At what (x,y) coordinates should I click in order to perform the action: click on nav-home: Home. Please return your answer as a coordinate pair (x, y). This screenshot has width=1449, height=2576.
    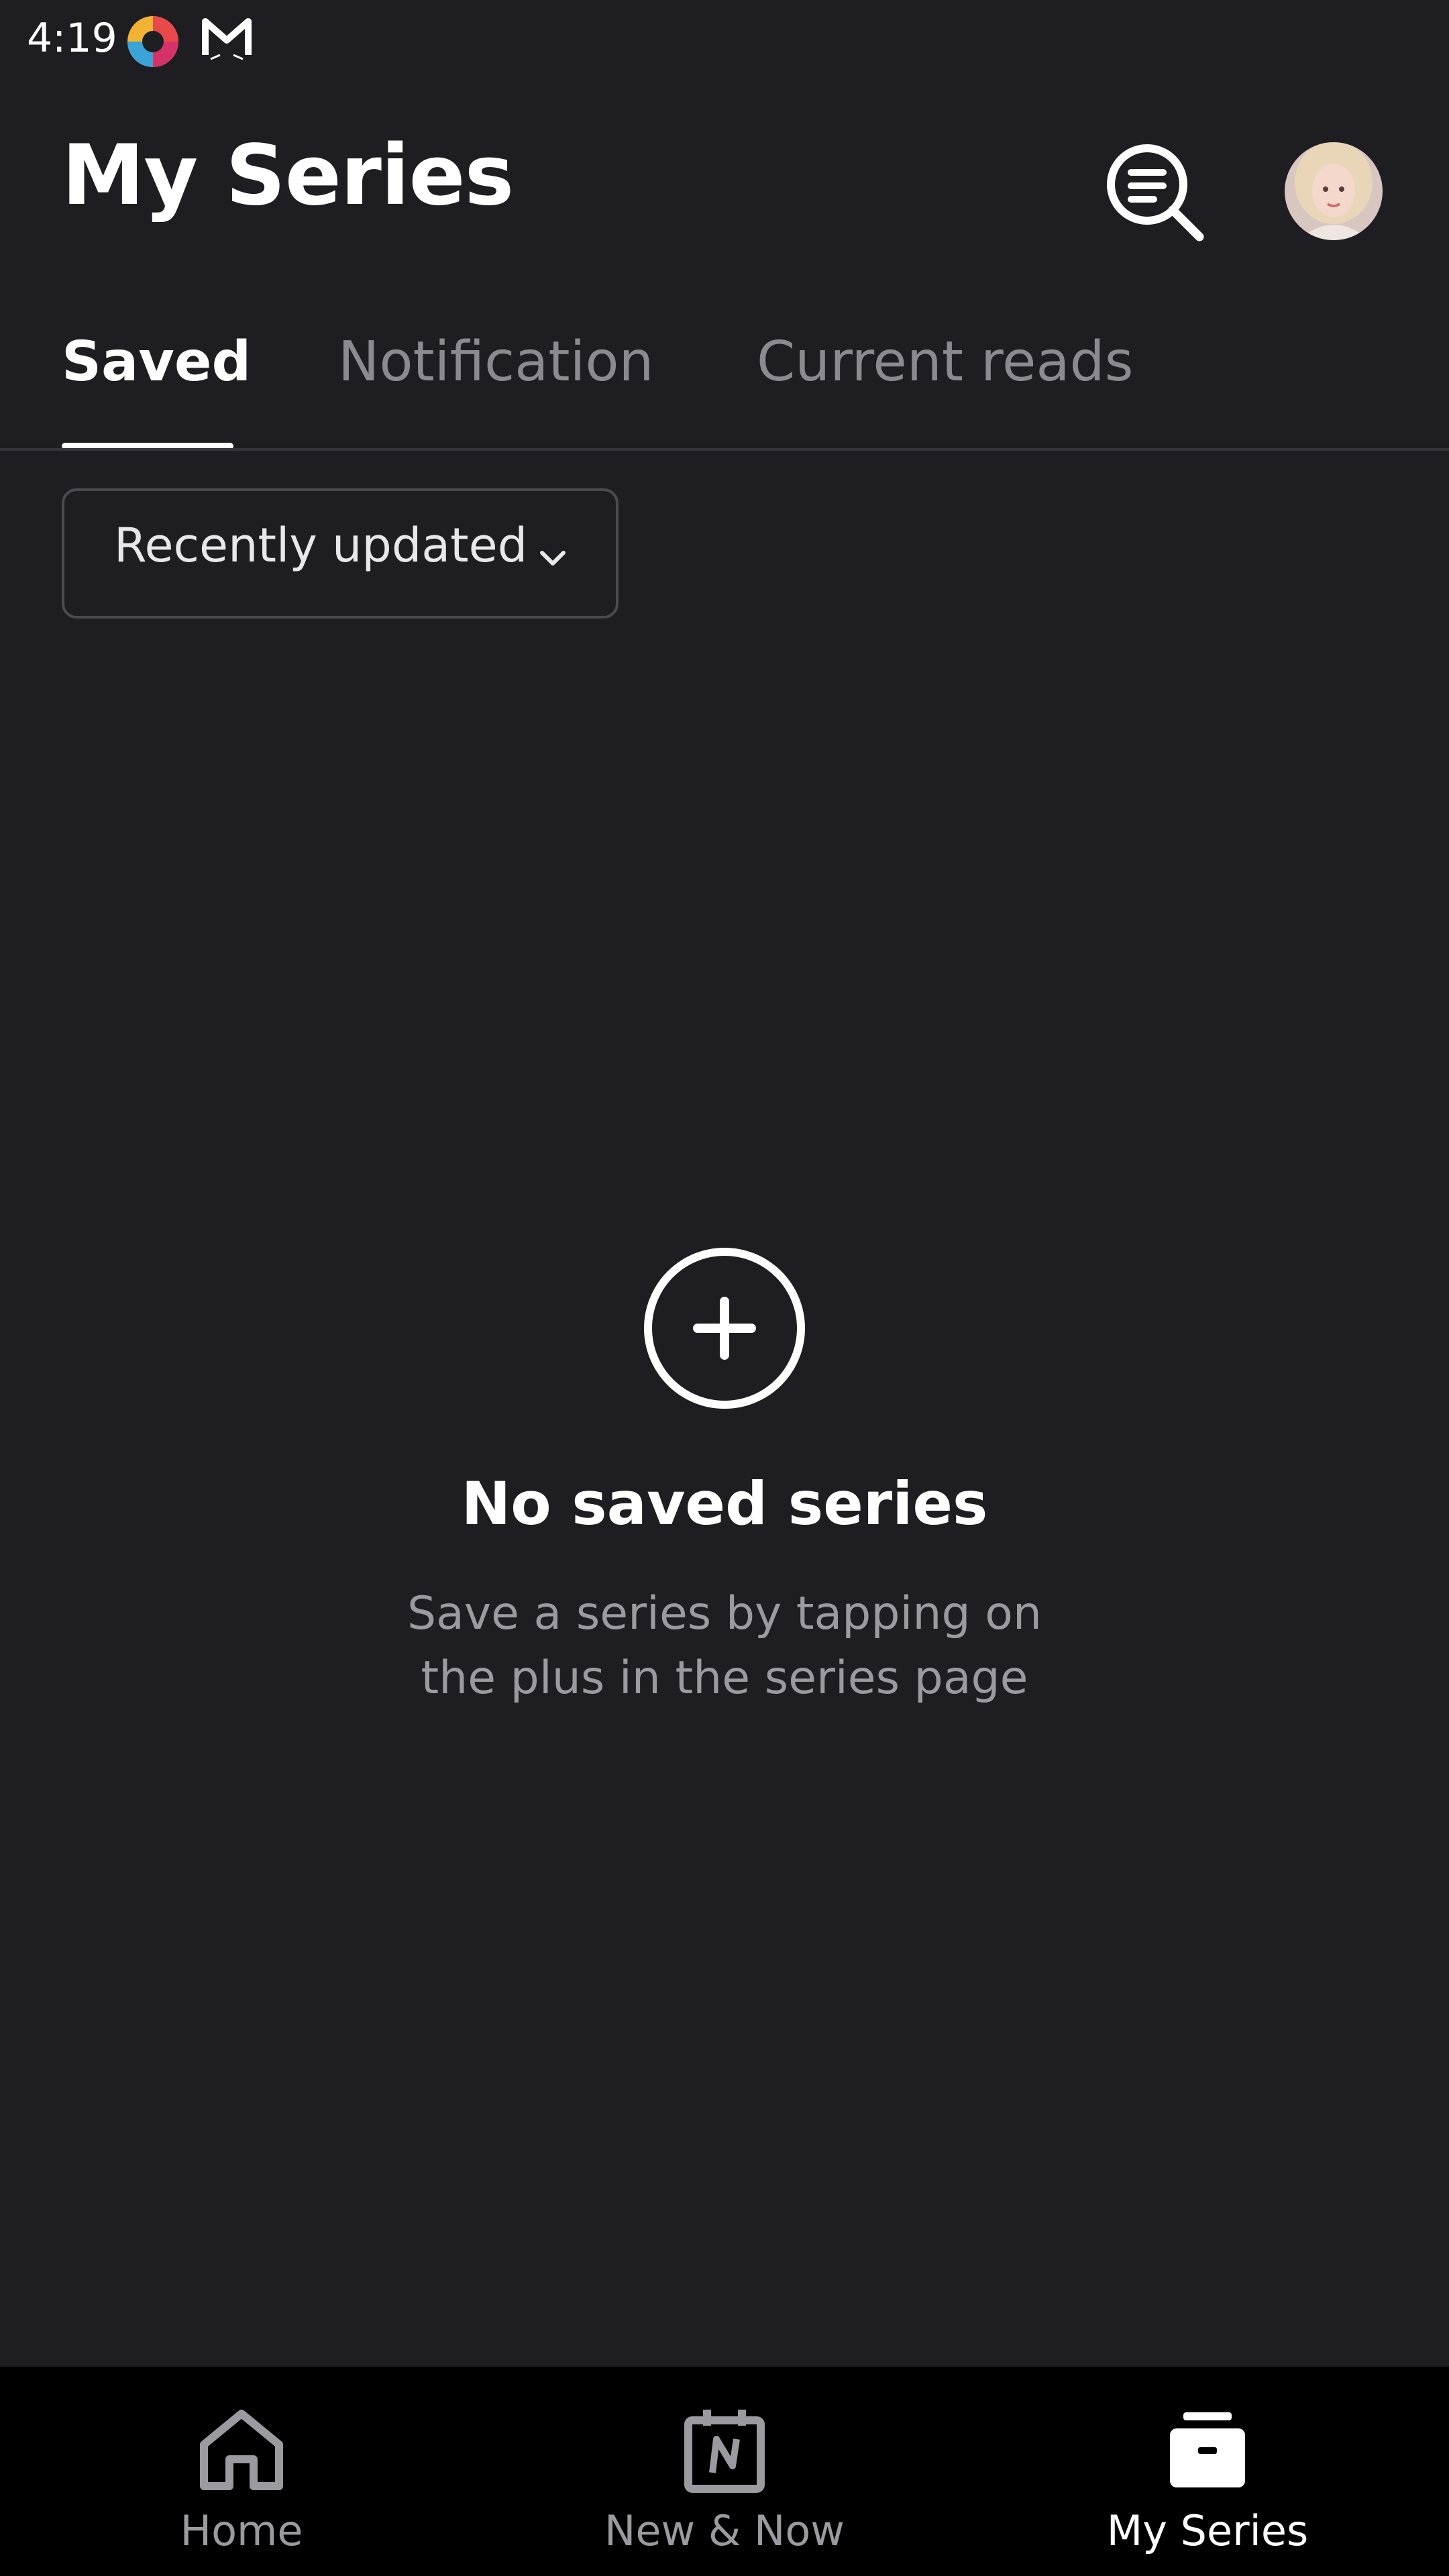
    Looking at the image, I should click on (241, 2471).